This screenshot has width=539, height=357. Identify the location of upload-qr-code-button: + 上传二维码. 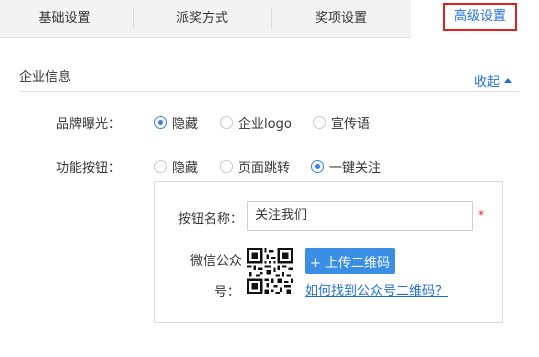
(350, 261).